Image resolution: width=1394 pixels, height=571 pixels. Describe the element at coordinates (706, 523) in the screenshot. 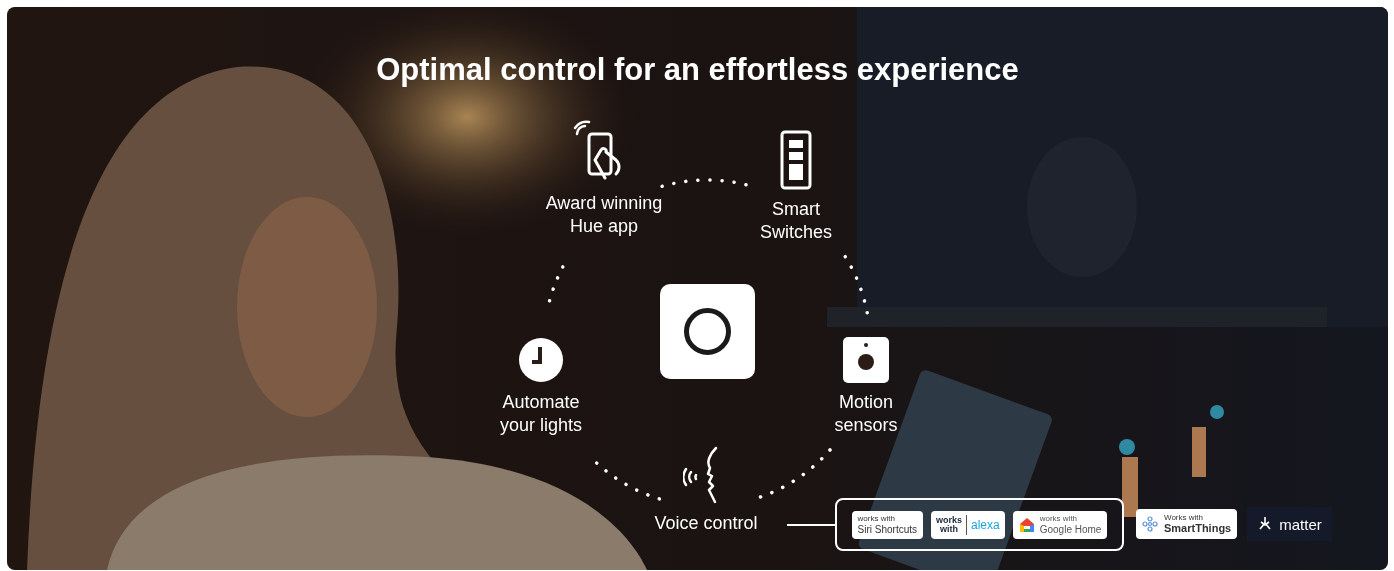

I see `feature-label: Voice control` at that location.